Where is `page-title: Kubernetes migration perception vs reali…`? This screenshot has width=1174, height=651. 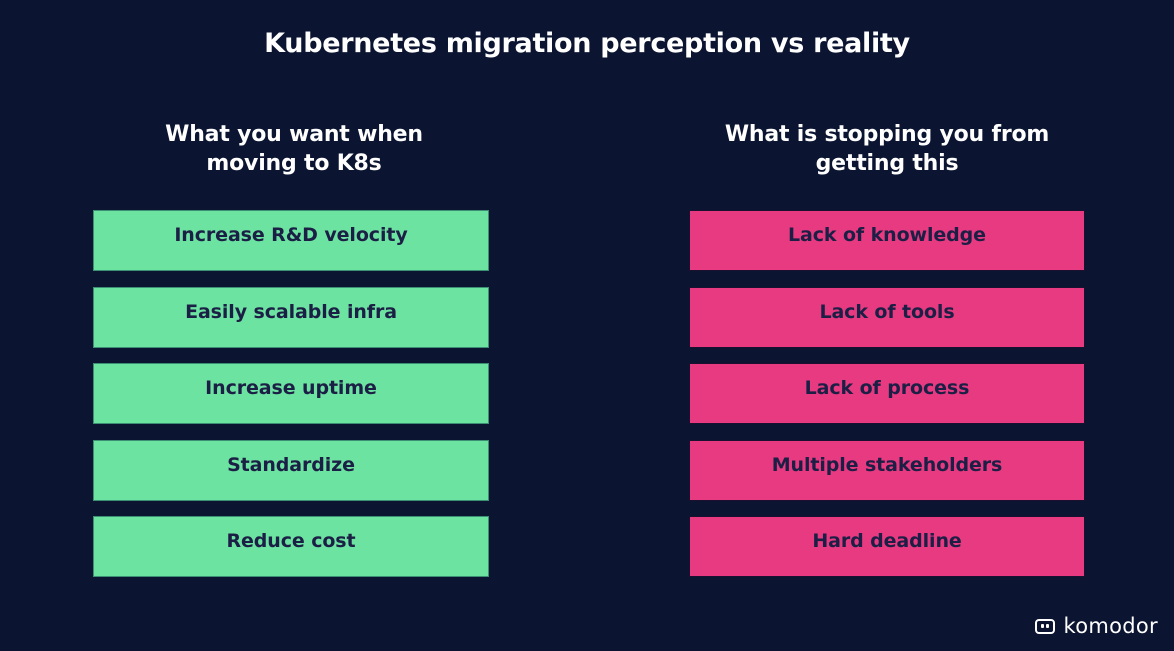
page-title: Kubernetes migration perception vs reali… is located at coordinates (587, 43).